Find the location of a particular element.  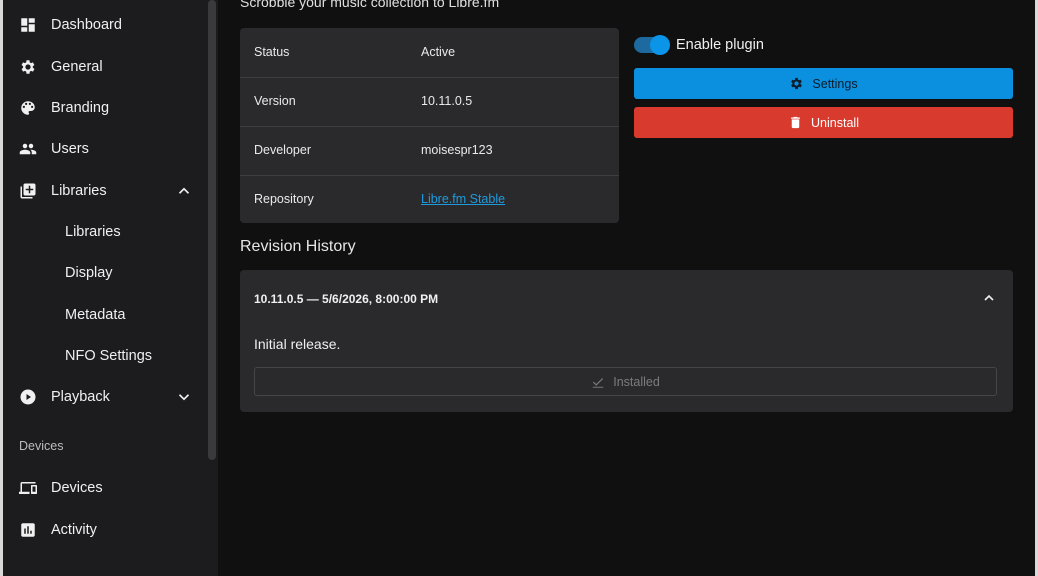

sidebar-subitem-label: Metadata is located at coordinates (95, 315).